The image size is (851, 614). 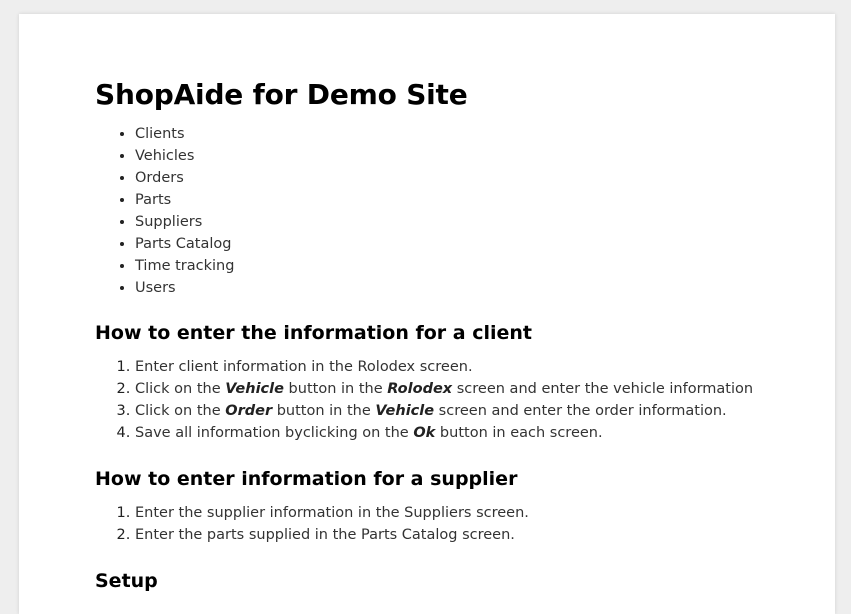 I want to click on menu-item-vehicles: Vehicles, so click(x=485, y=156).